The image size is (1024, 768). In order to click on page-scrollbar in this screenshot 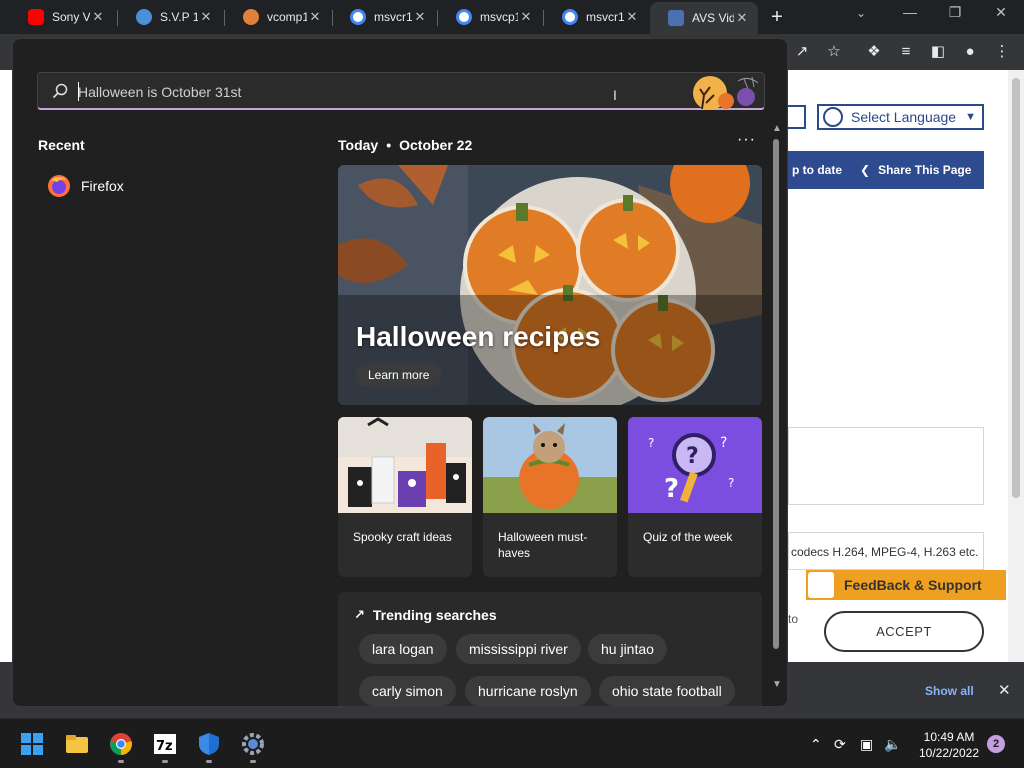, I will do `click(1016, 366)`.